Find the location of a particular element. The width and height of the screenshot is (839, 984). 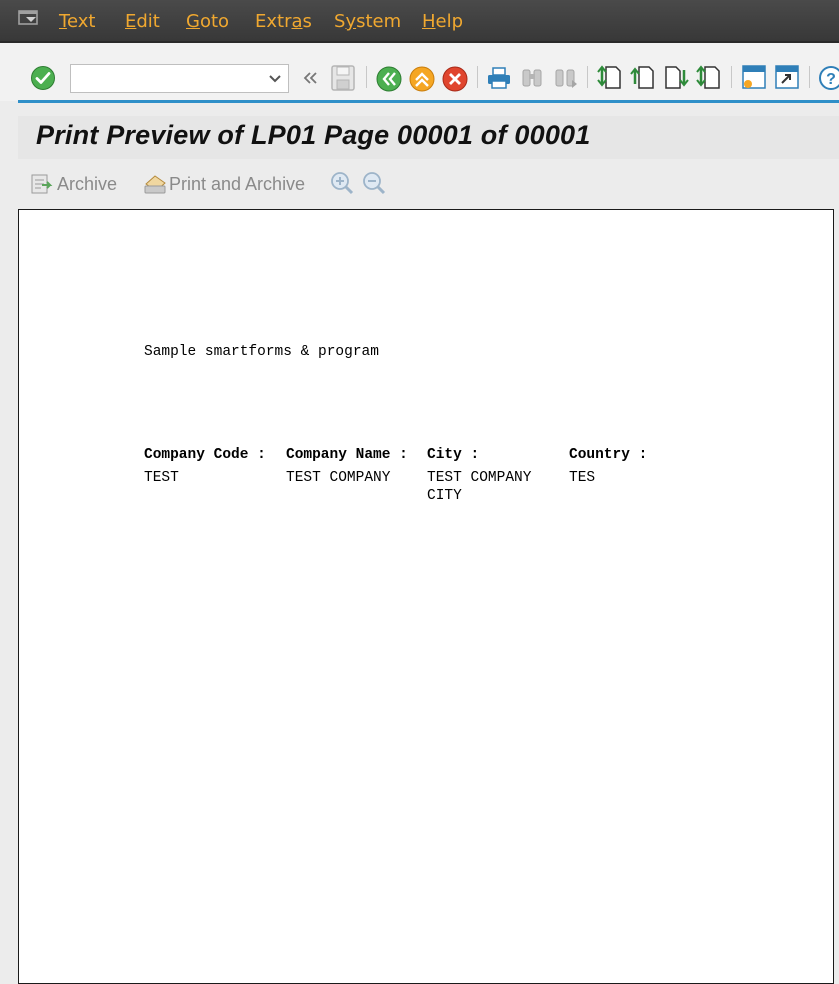

menu-bar: Text Edit Goto Extras System Help is located at coordinates (419, 21).